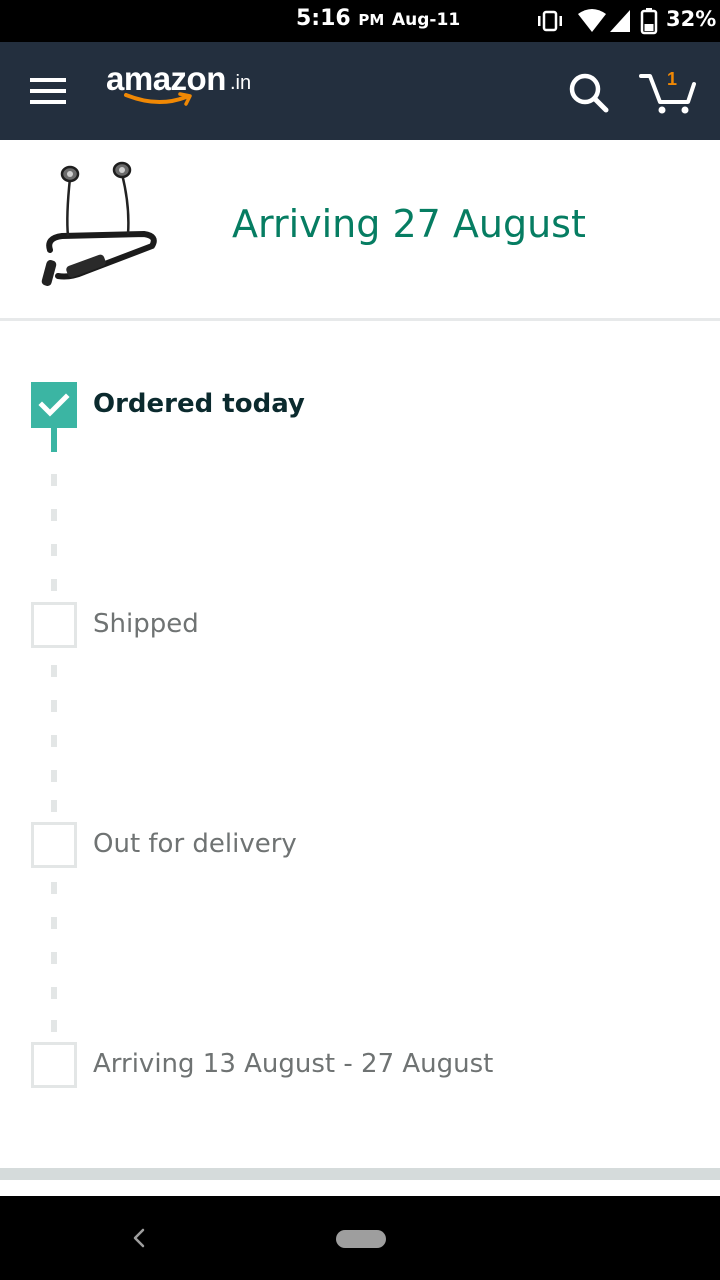  I want to click on battery-percent: 32%, so click(691, 19).